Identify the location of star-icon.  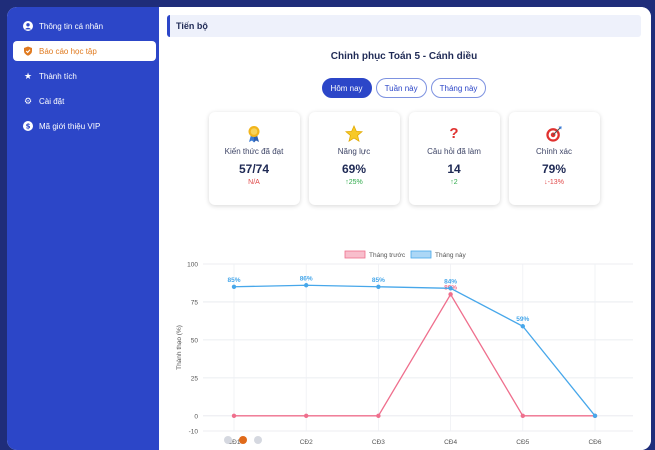
(354, 133).